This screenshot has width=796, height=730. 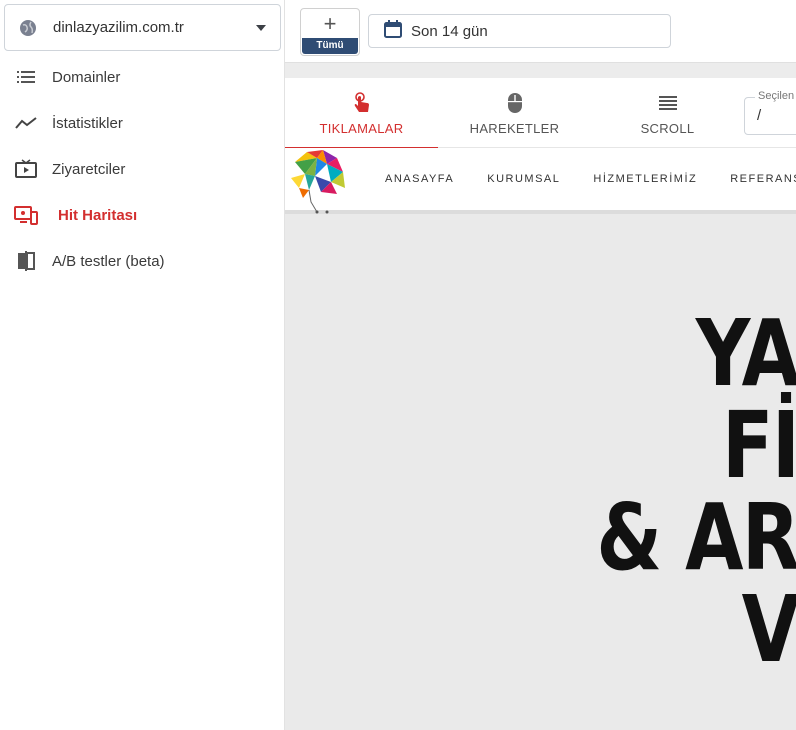 I want to click on mouse-icon, so click(x=515, y=103).